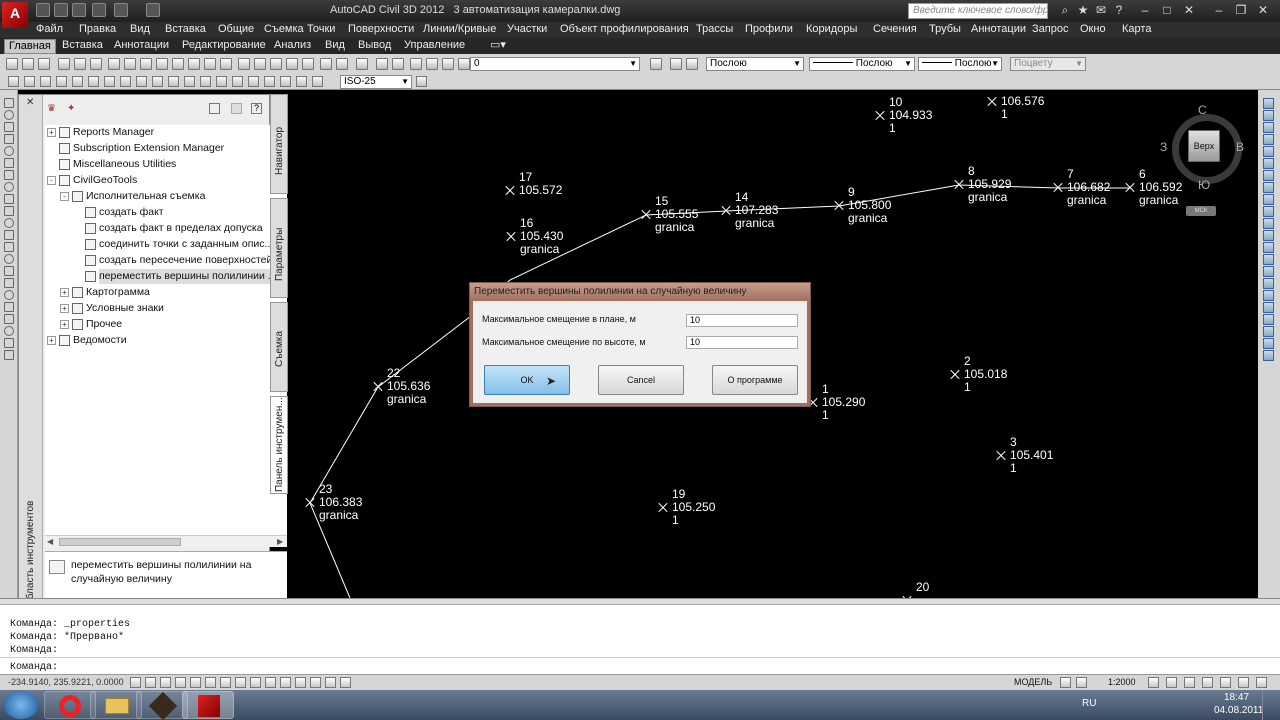 This screenshot has height=720, width=1280. What do you see at coordinates (64, 196) in the screenshot?
I see `collapse-icon: -` at bounding box center [64, 196].